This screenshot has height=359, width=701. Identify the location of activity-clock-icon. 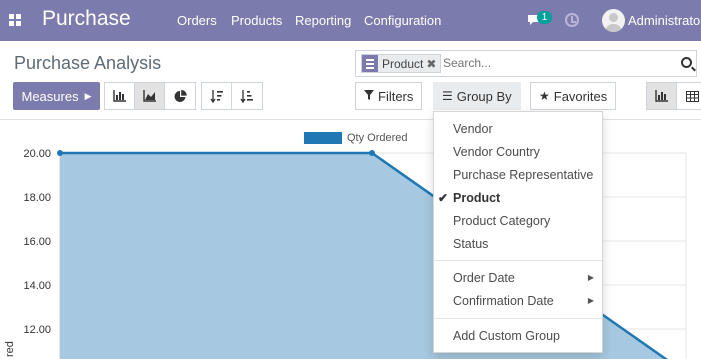
(572, 20).